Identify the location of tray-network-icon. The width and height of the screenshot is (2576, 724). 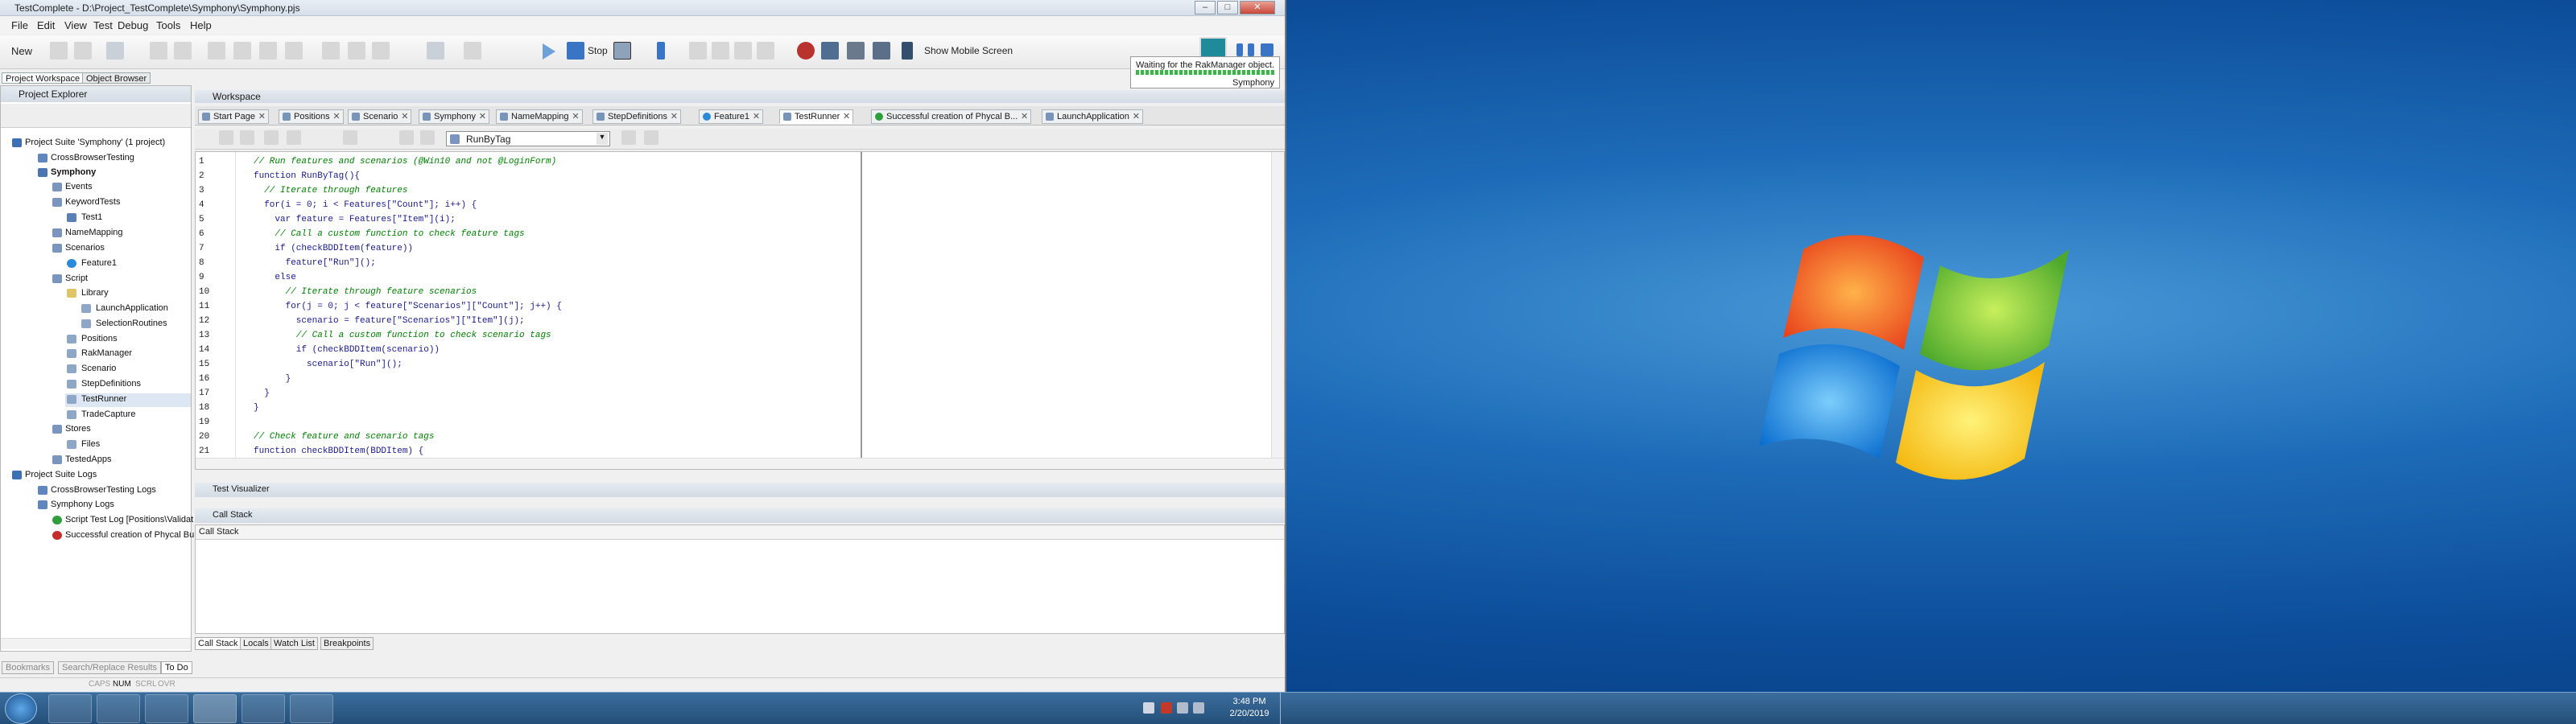
(1182, 708).